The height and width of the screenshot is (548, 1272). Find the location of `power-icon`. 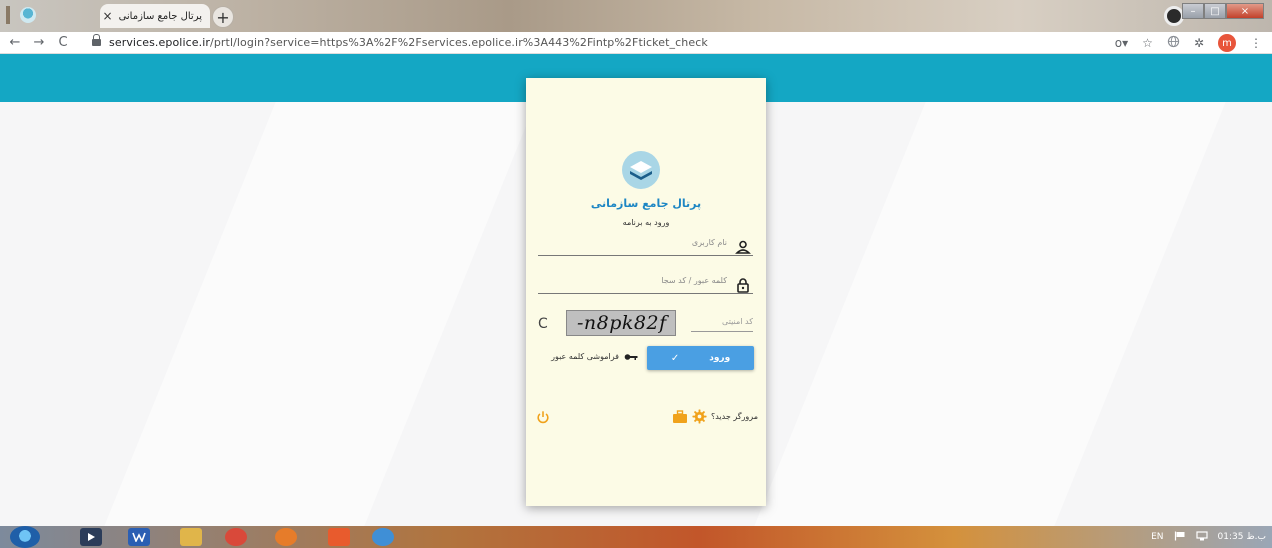

power-icon is located at coordinates (543, 417).